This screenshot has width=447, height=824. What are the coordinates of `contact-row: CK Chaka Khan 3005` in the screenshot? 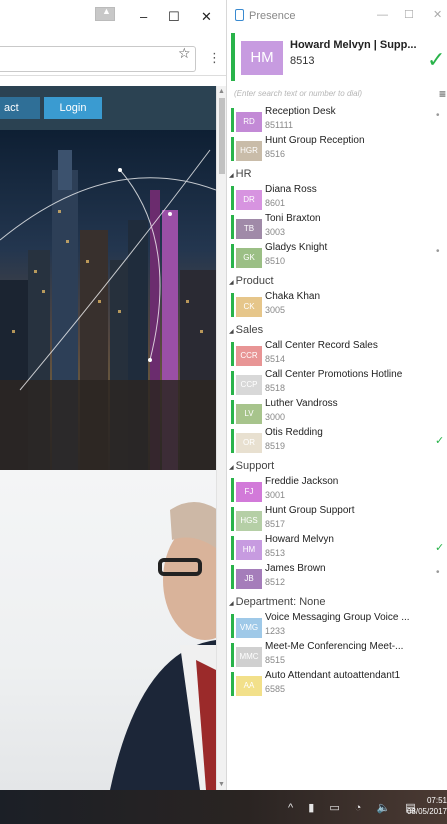 It's located at (339, 305).